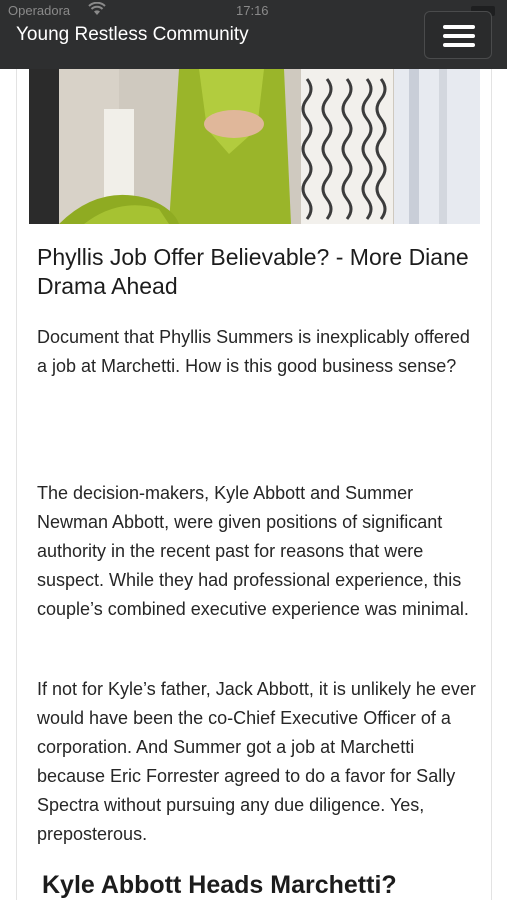  Describe the element at coordinates (459, 27) in the screenshot. I see `hamburger-menu-icon` at that location.